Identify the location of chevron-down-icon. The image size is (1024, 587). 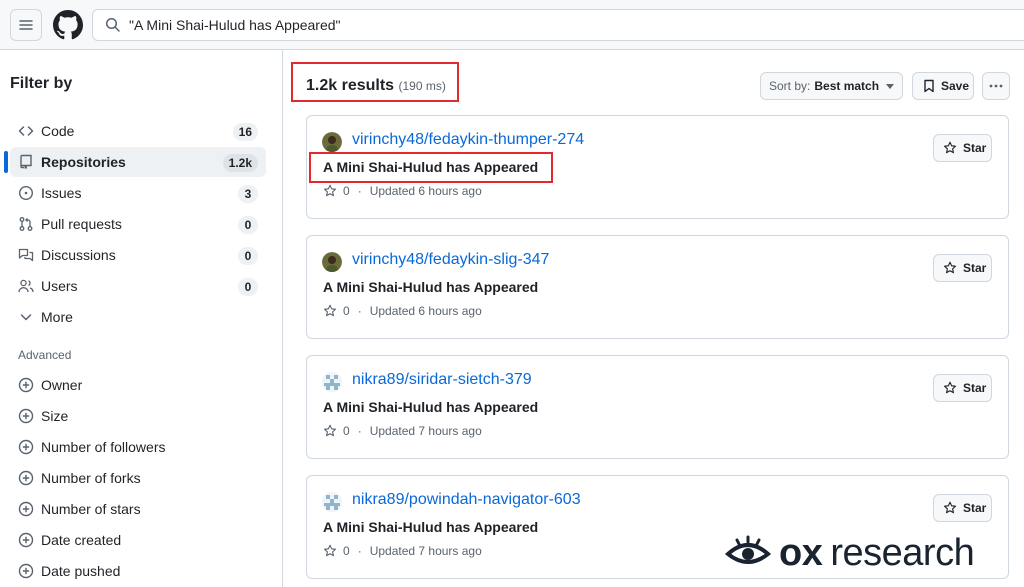
(26, 317).